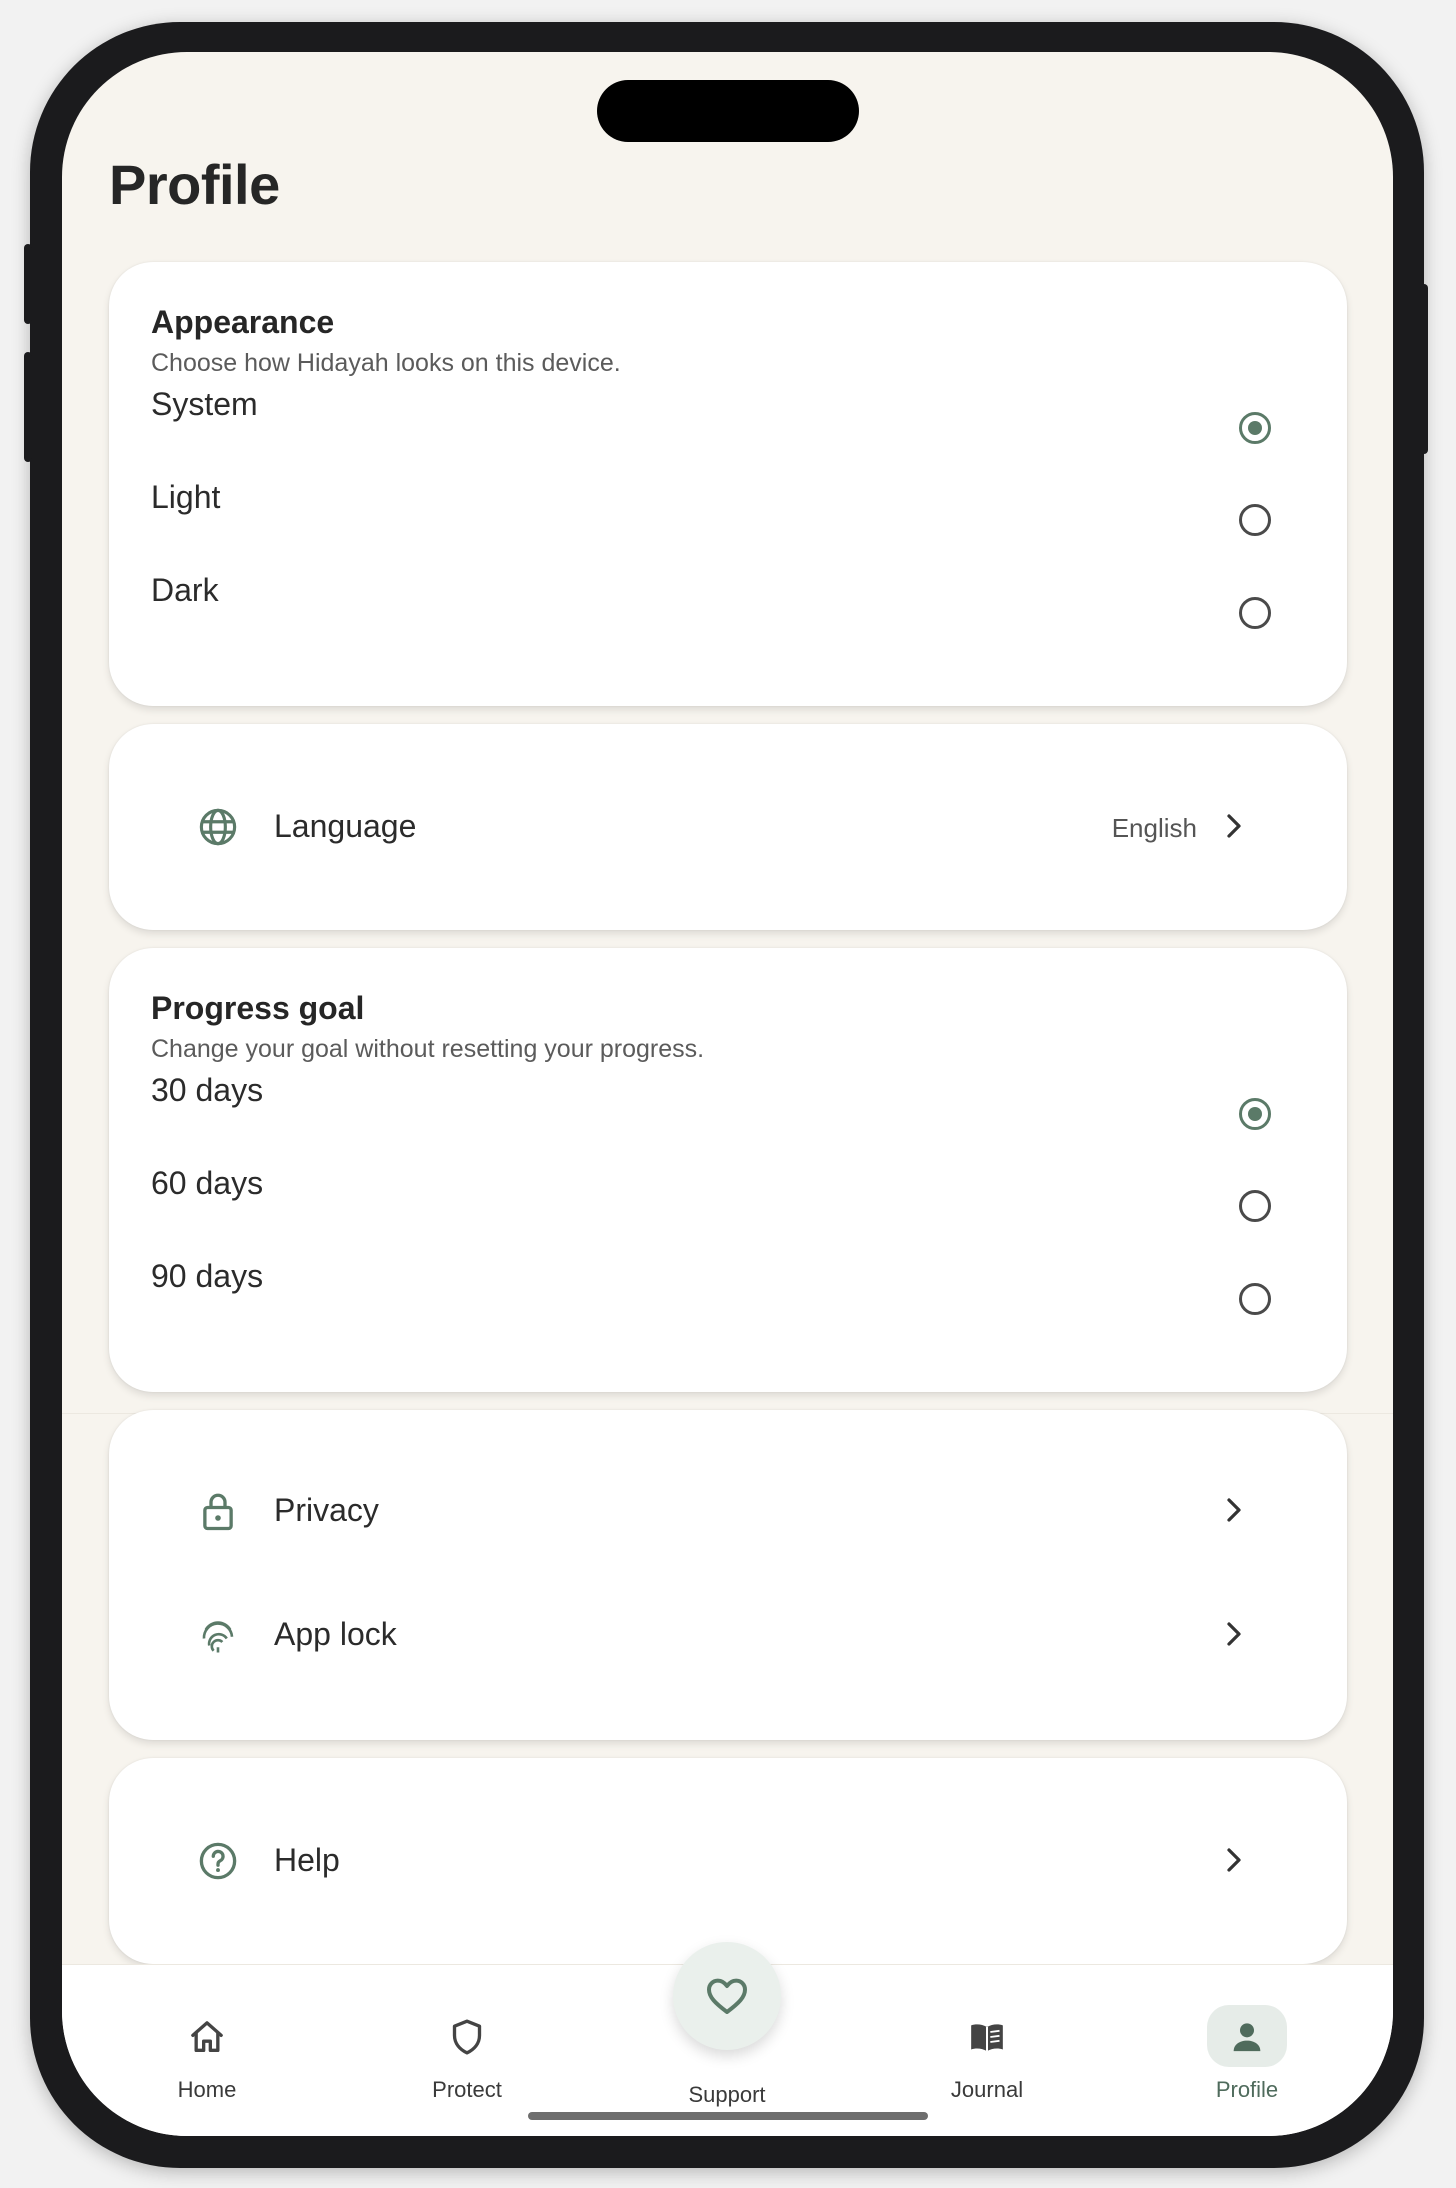 This screenshot has width=1456, height=2188. I want to click on app-lock-label: App lock, so click(335, 1634).